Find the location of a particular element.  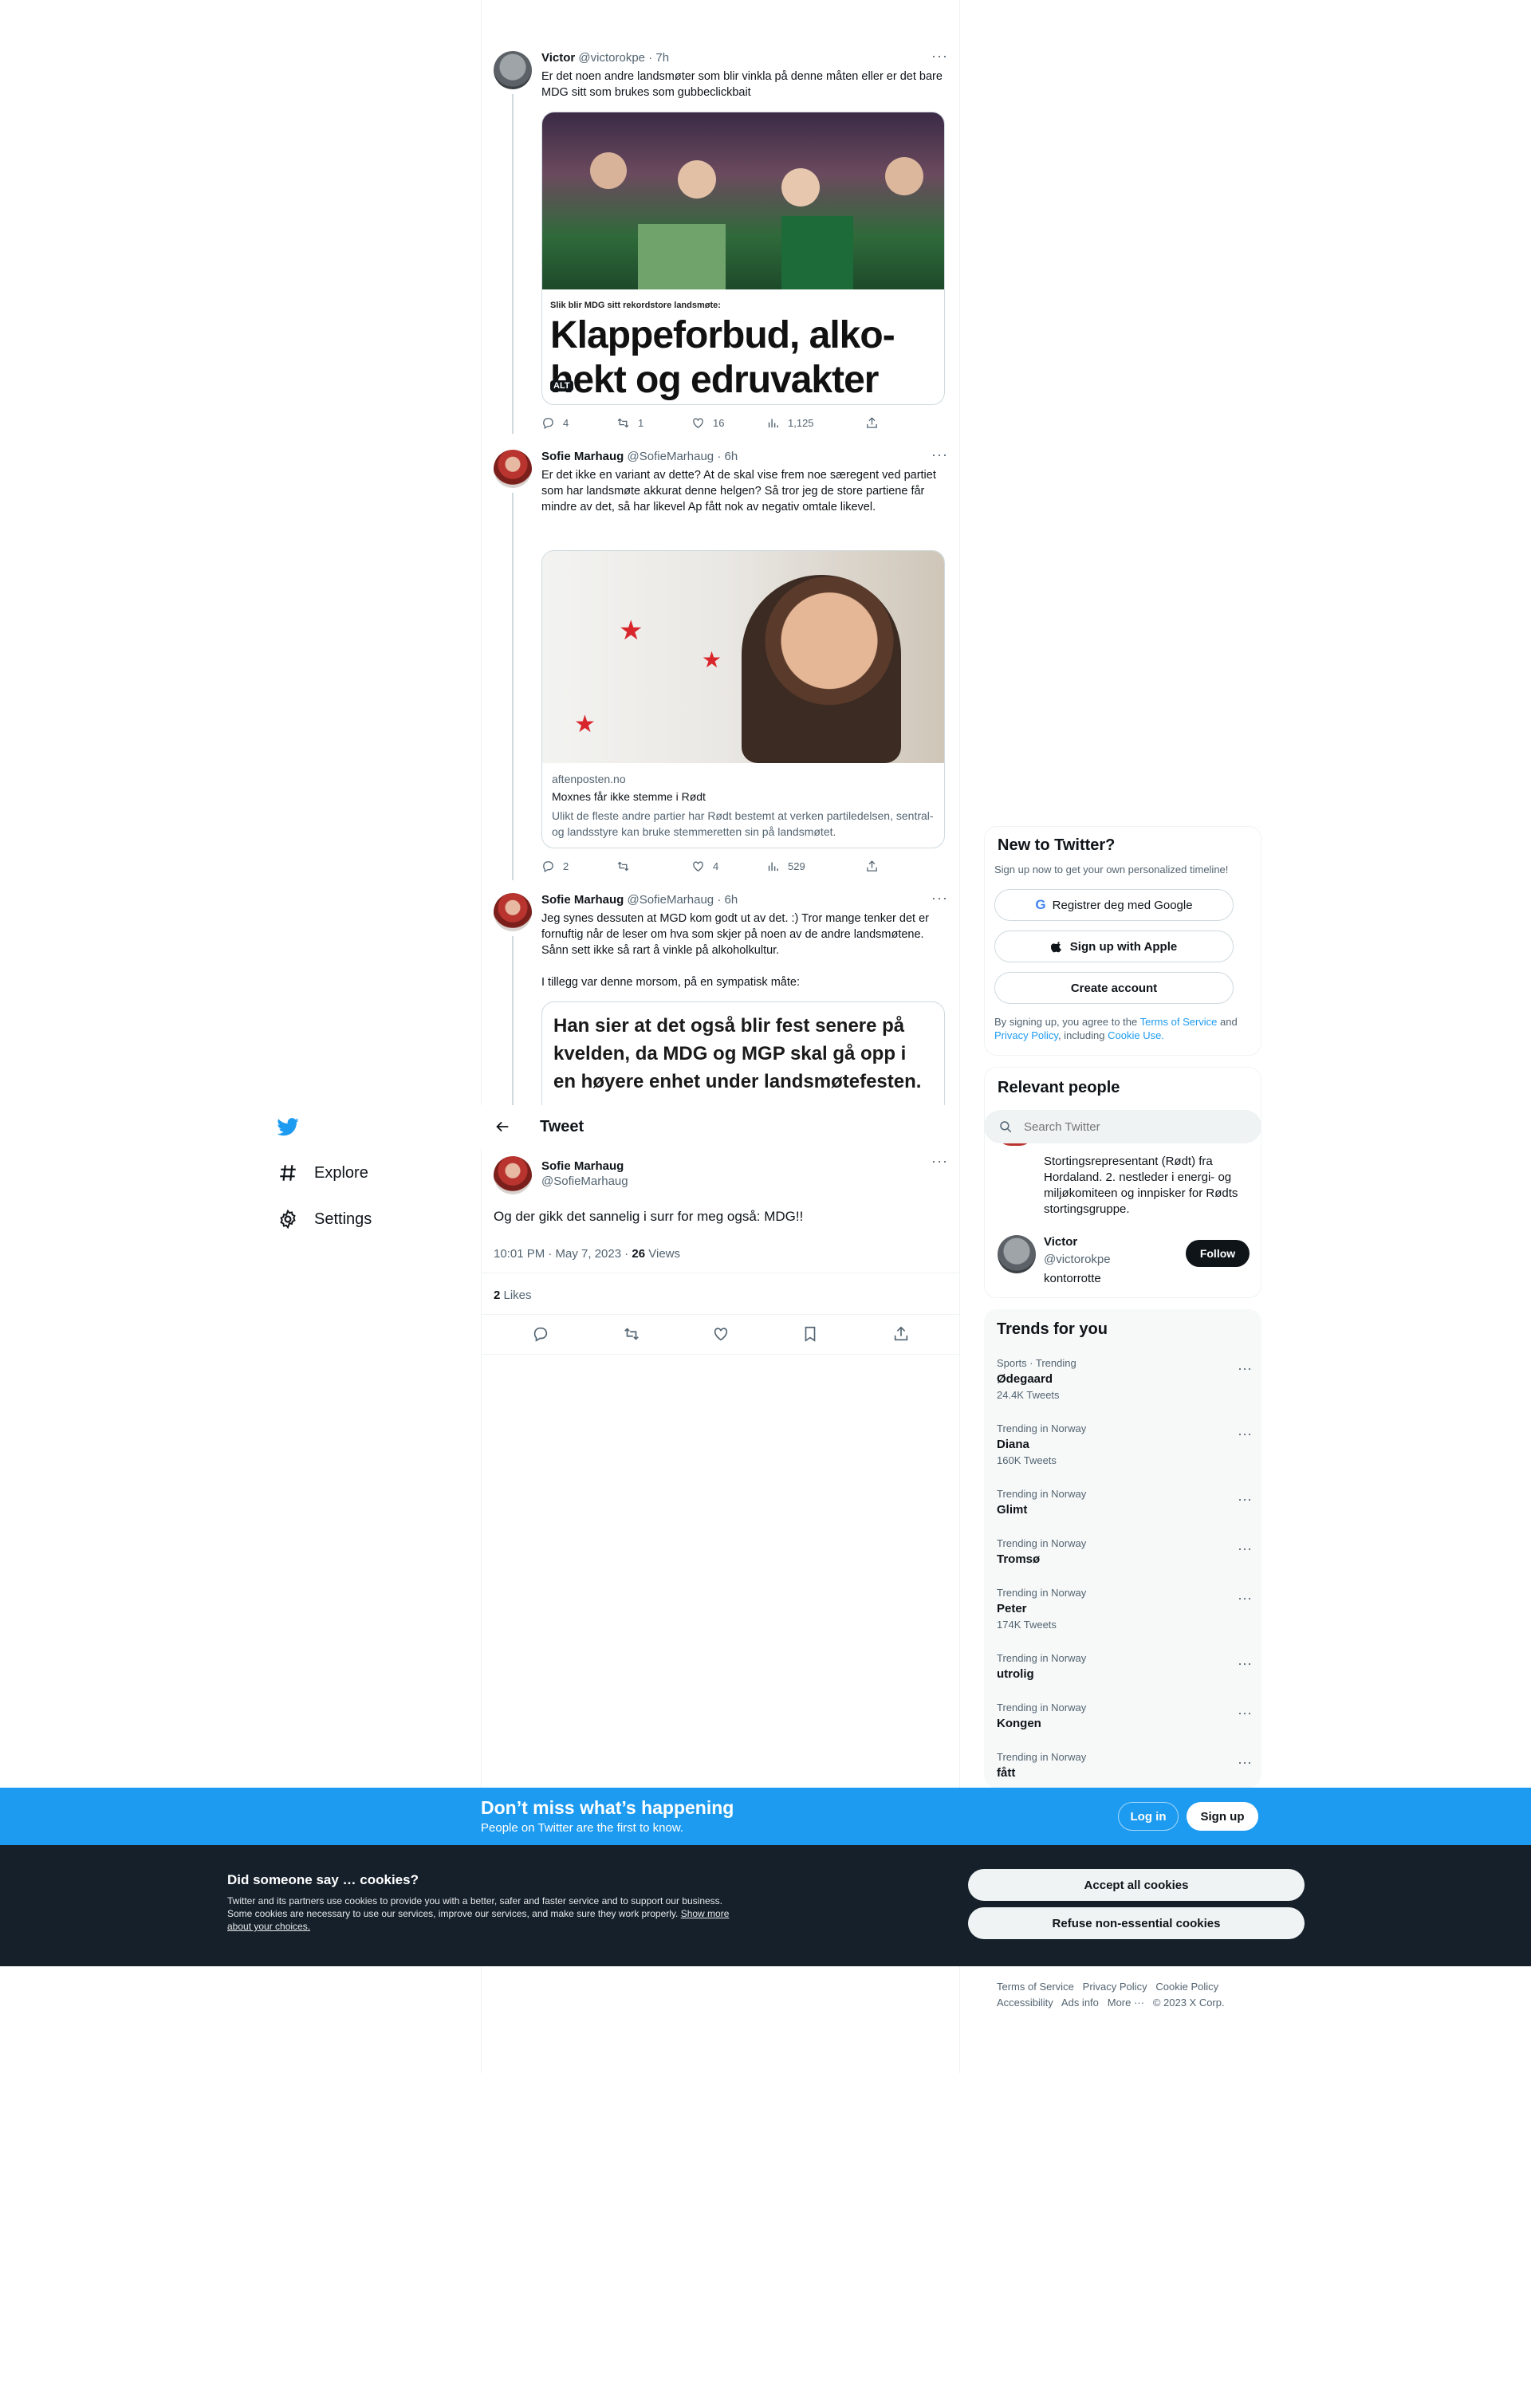

bookmark-icon is located at coordinates (810, 1334).